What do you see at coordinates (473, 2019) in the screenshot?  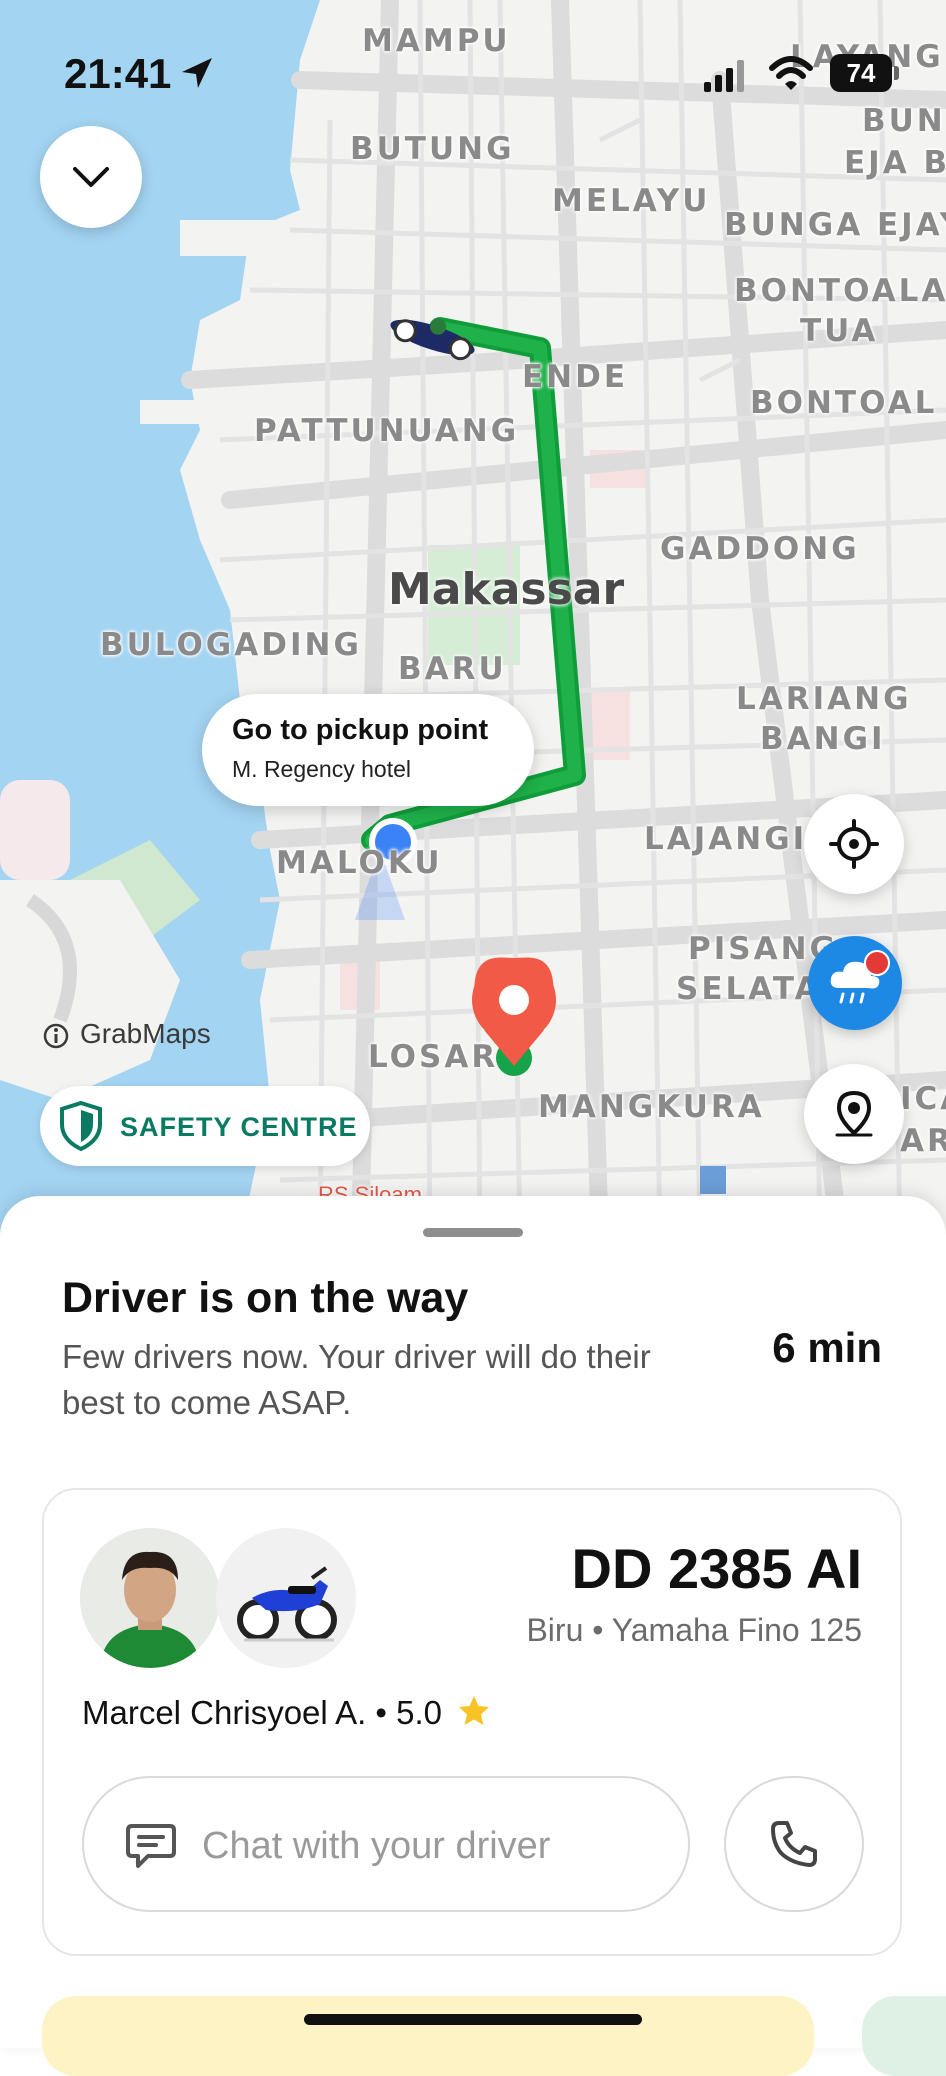 I see `home-indicator` at bounding box center [473, 2019].